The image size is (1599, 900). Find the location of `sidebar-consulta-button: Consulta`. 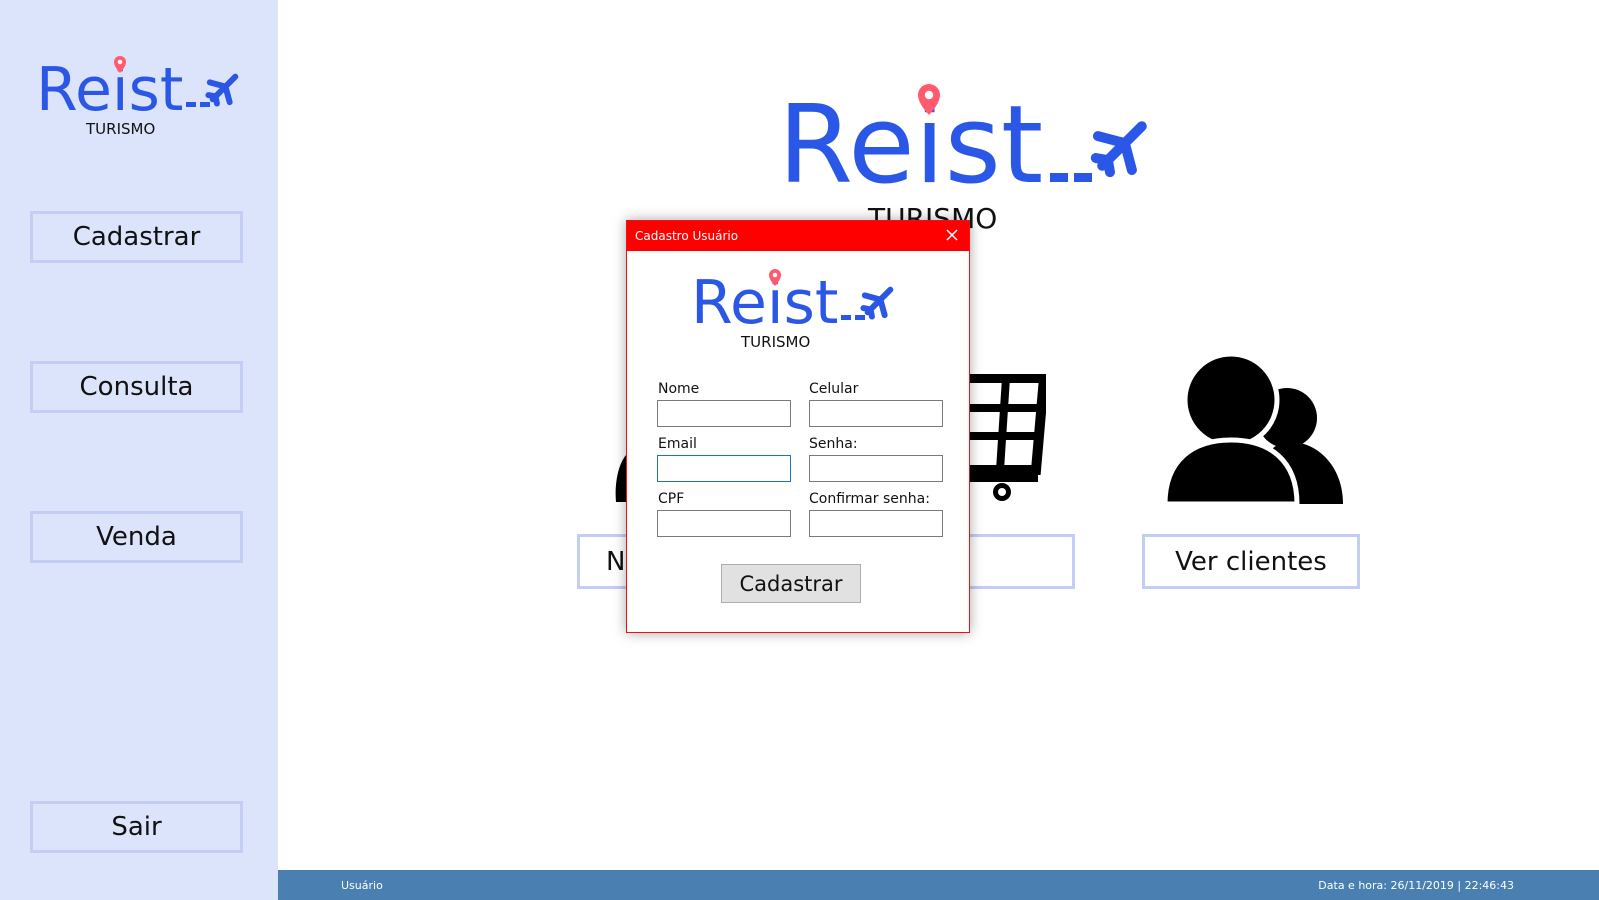

sidebar-consulta-button: Consulta is located at coordinates (136, 387).